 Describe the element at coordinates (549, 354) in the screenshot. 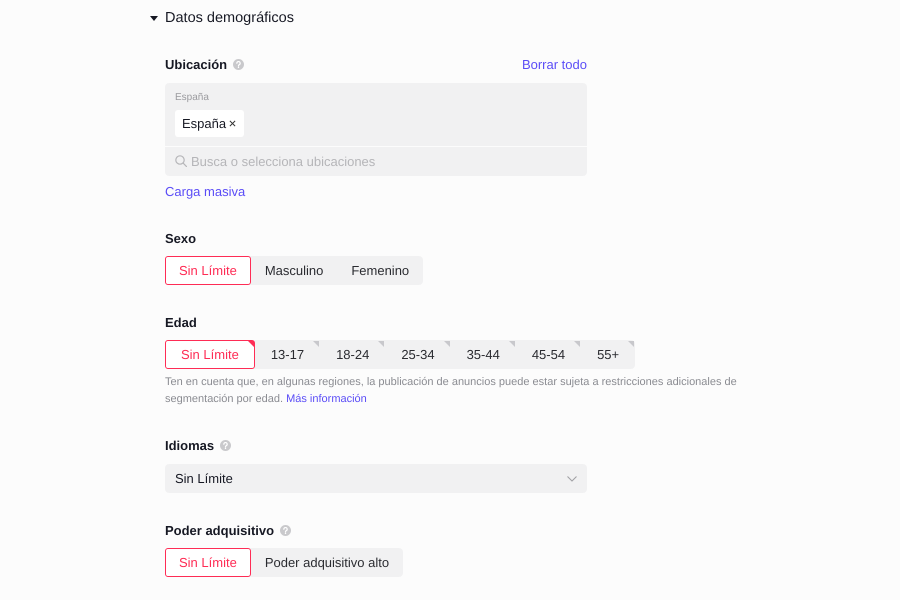

I see `option-button: 45-54` at that location.